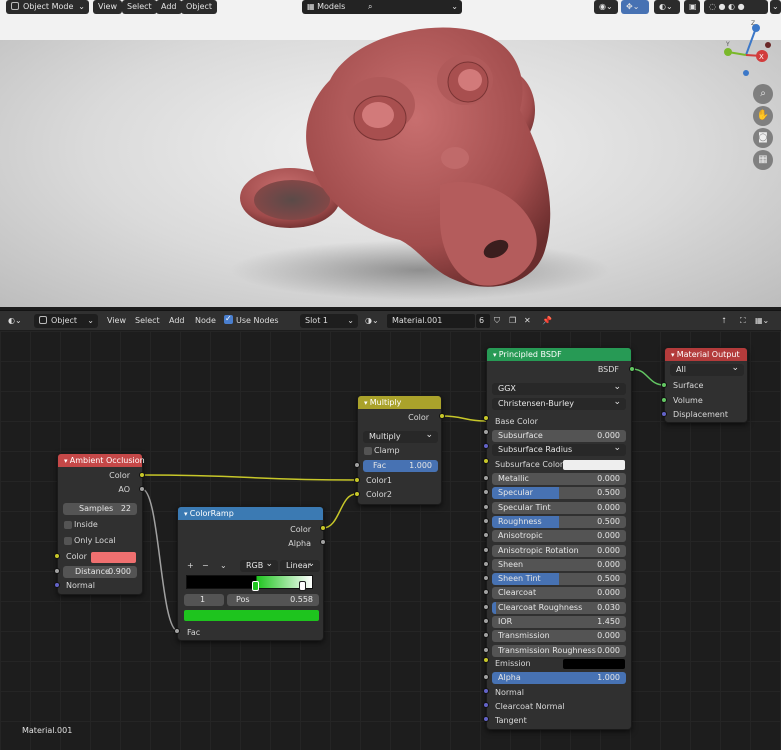  I want to click on shader-type-dropdown: Object ⌄, so click(66, 321).